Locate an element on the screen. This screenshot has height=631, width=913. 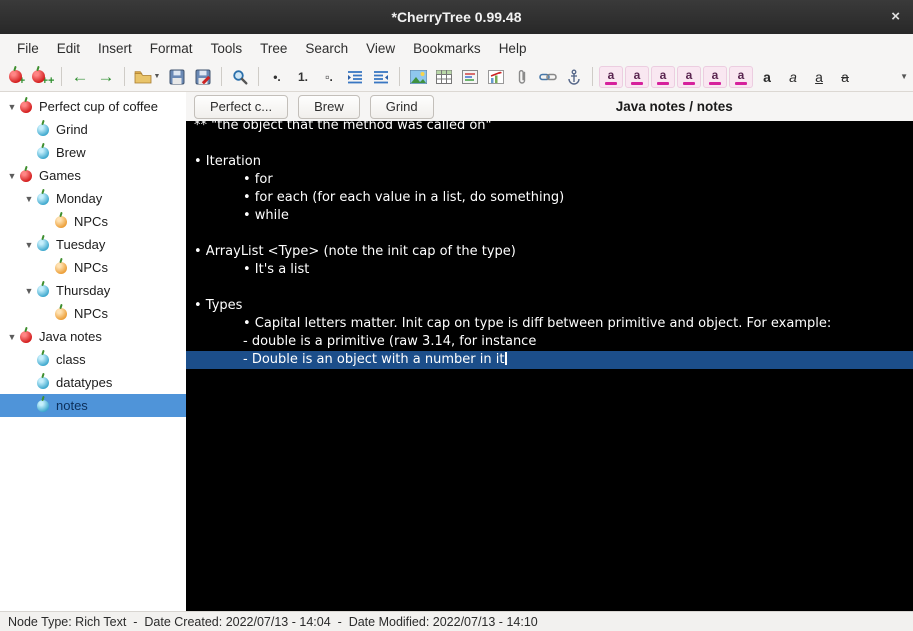
tree-node-label: Java notes is located at coordinates (70, 336).